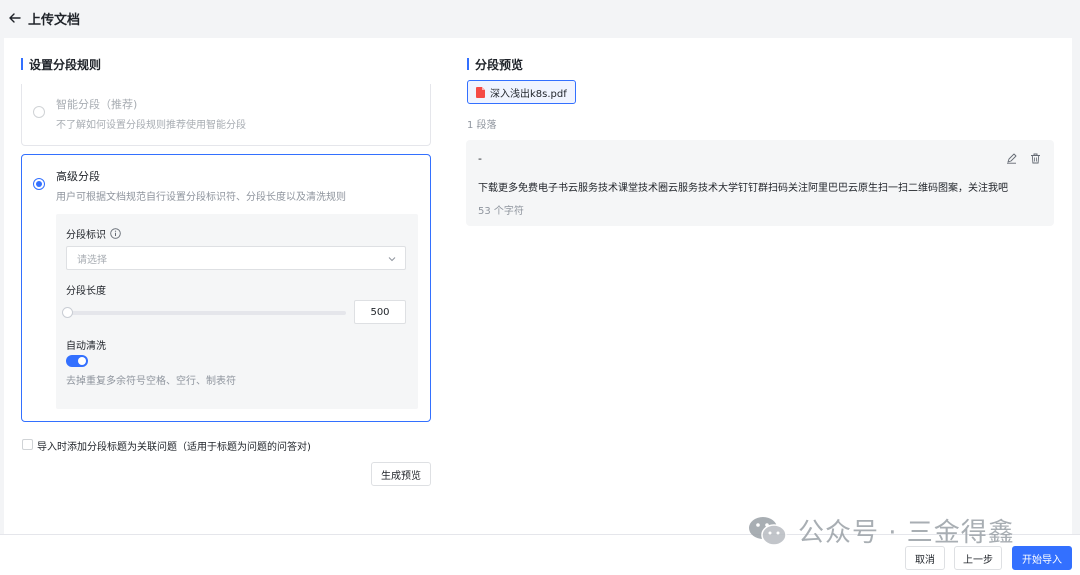 The image size is (1080, 575). I want to click on identifier-select-placeholder: 请选择, so click(92, 260).